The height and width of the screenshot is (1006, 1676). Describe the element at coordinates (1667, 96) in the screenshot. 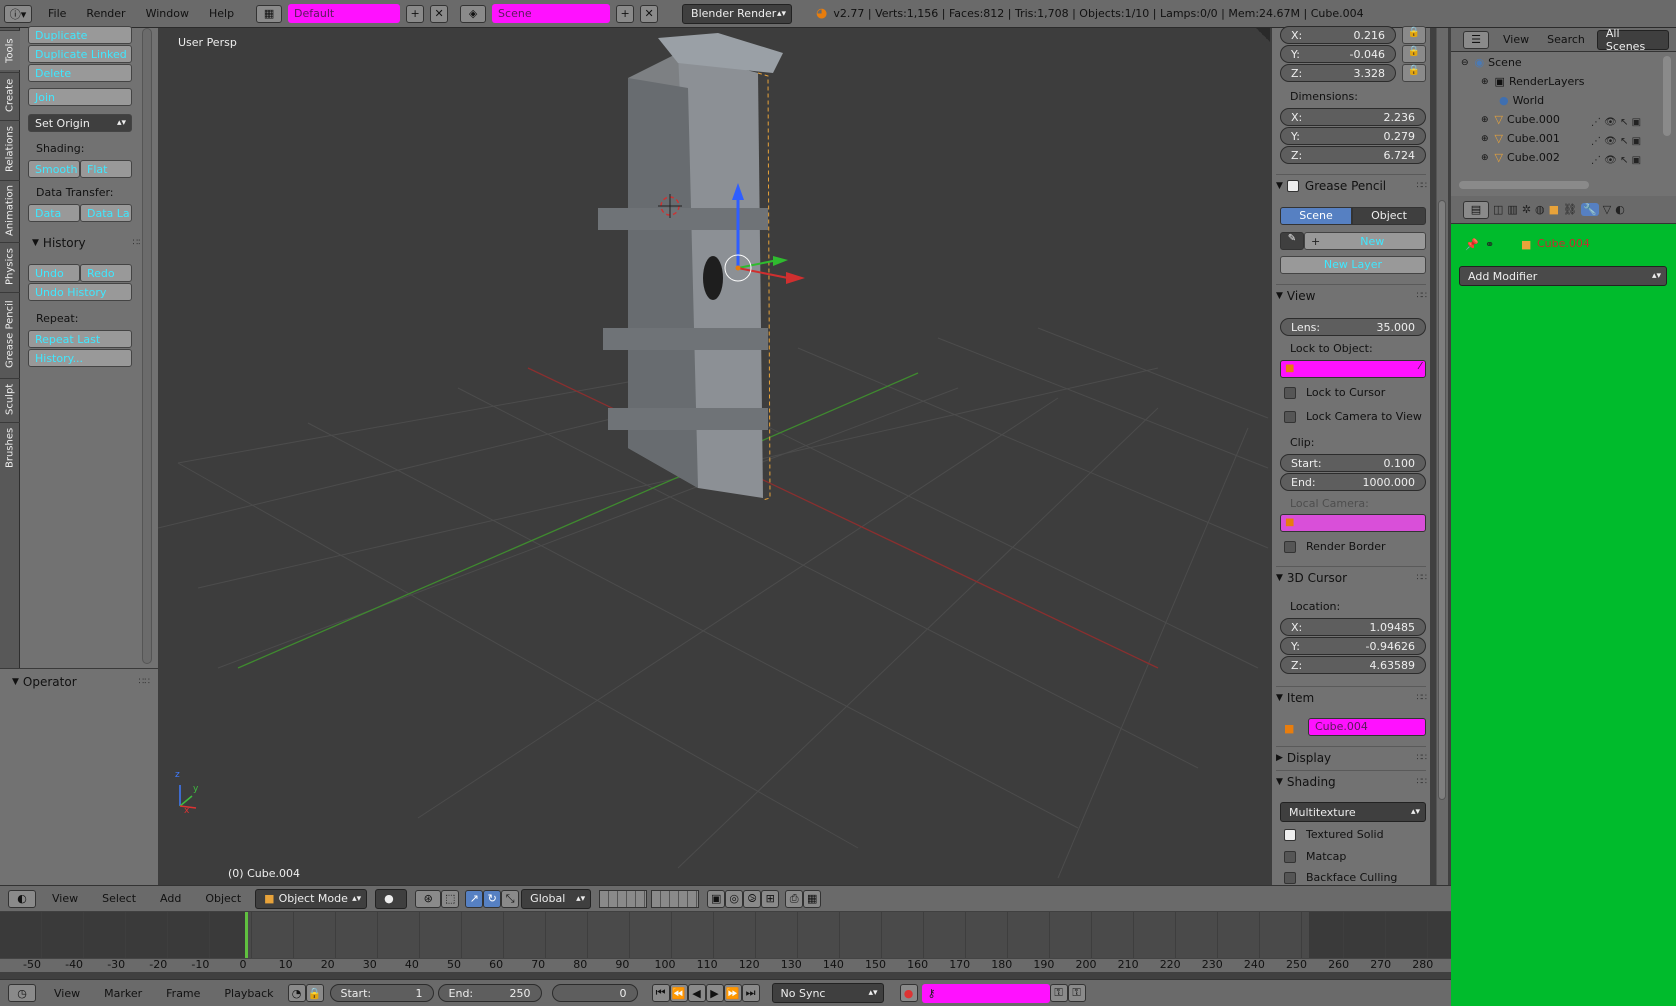

I see `outliner-scrollbar` at that location.